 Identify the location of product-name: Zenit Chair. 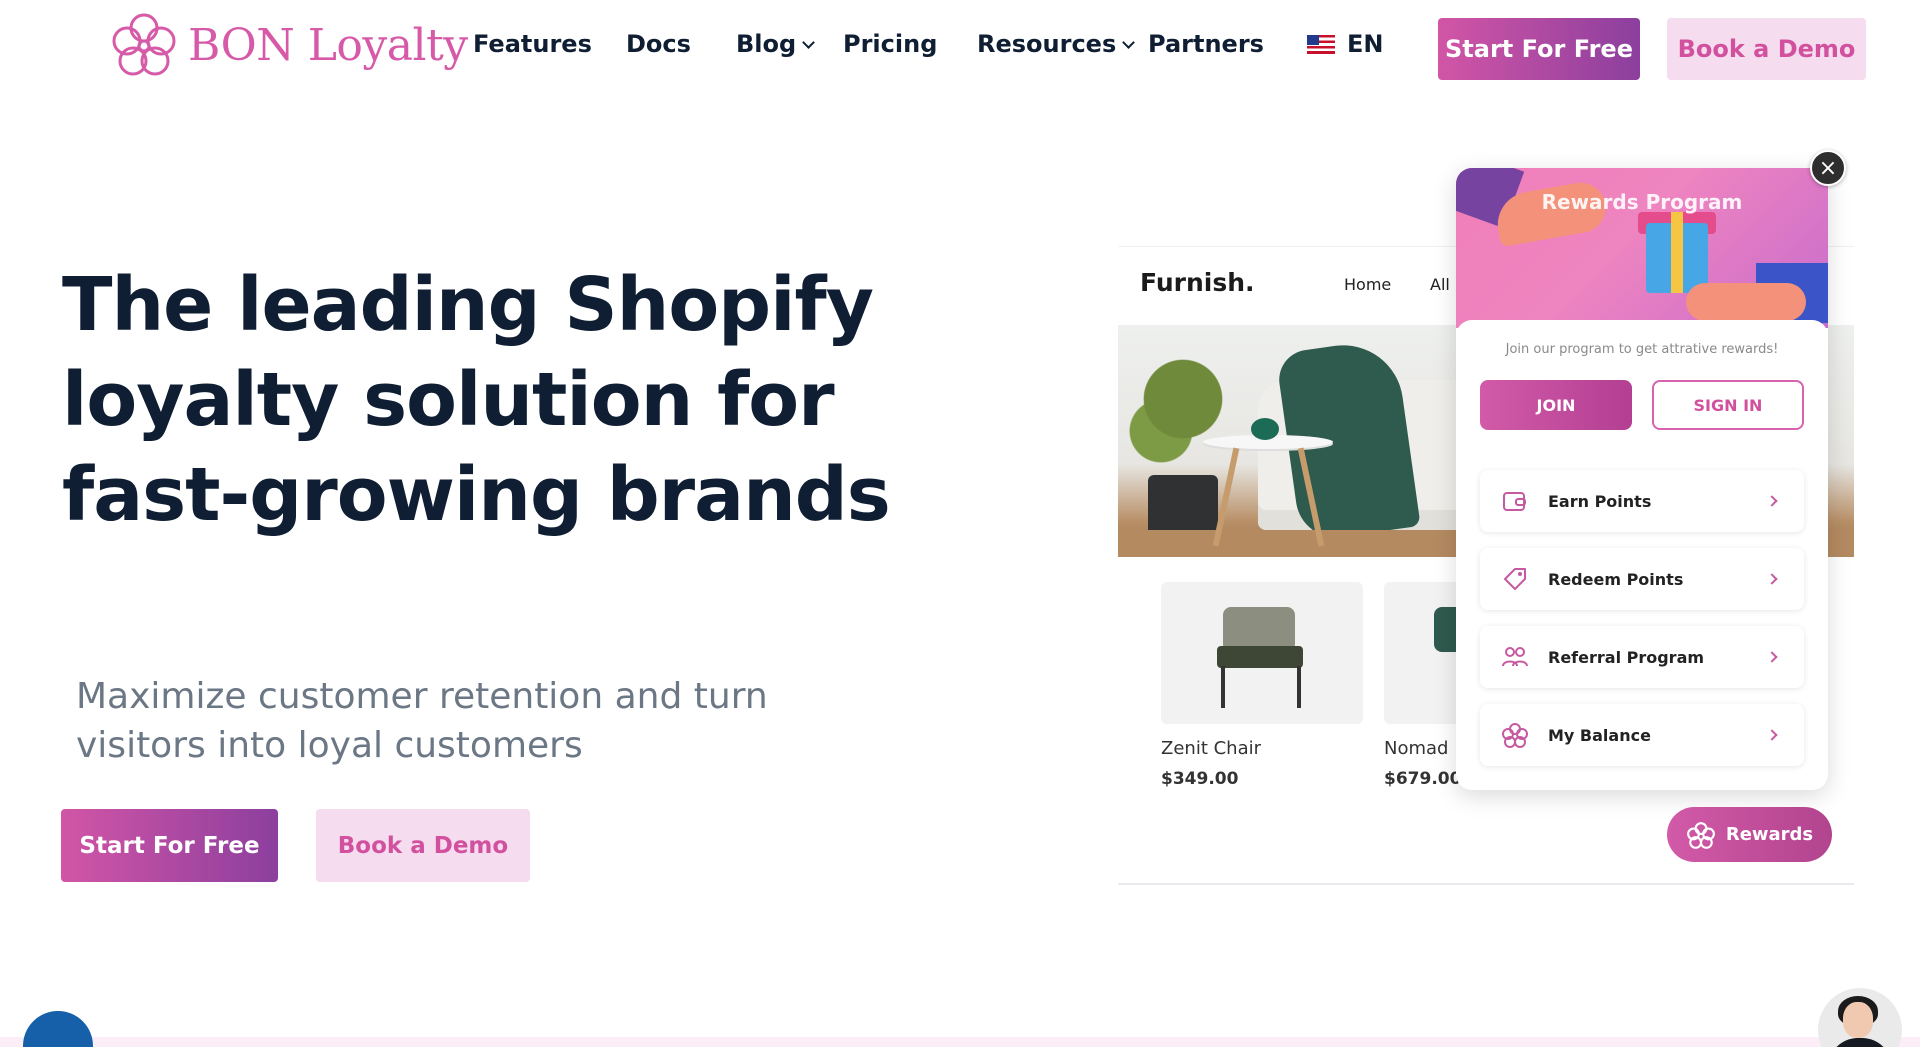
(1211, 748).